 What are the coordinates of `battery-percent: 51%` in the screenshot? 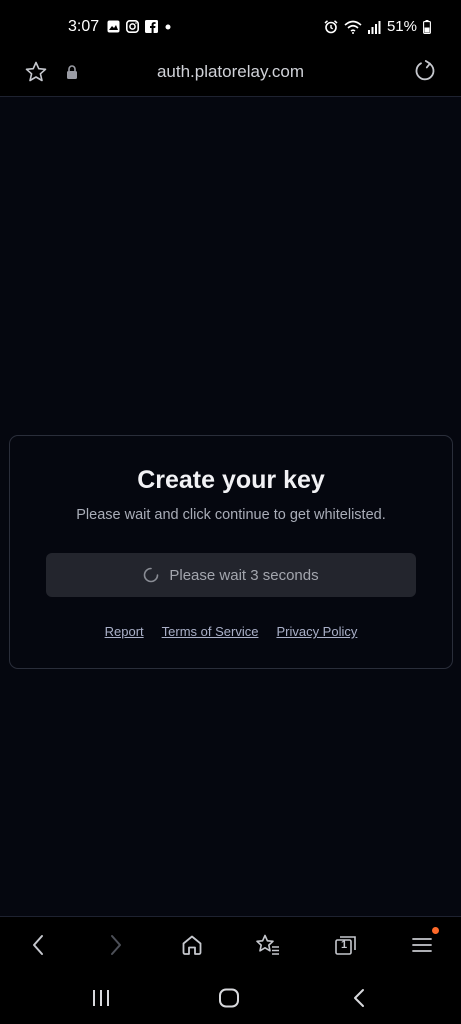 It's located at (401, 26).